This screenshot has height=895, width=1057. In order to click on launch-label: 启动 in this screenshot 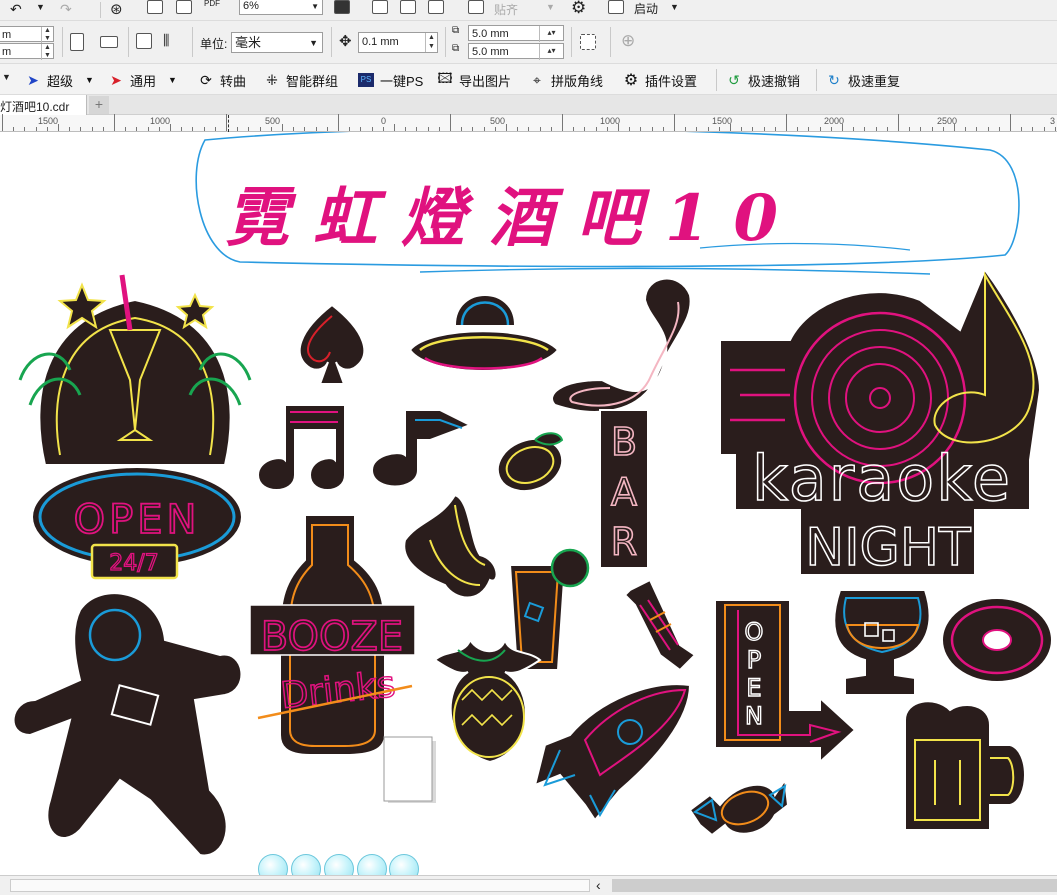, I will do `click(646, 8)`.